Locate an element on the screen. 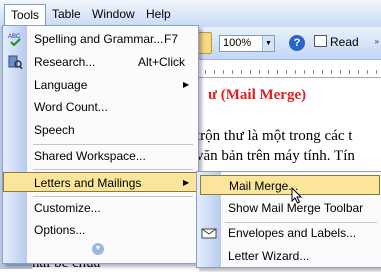 The height and width of the screenshot is (272, 381). submenu-item-show-mail-merge-toolbar: Show Mail Merge Toolbar is located at coordinates (287, 208).